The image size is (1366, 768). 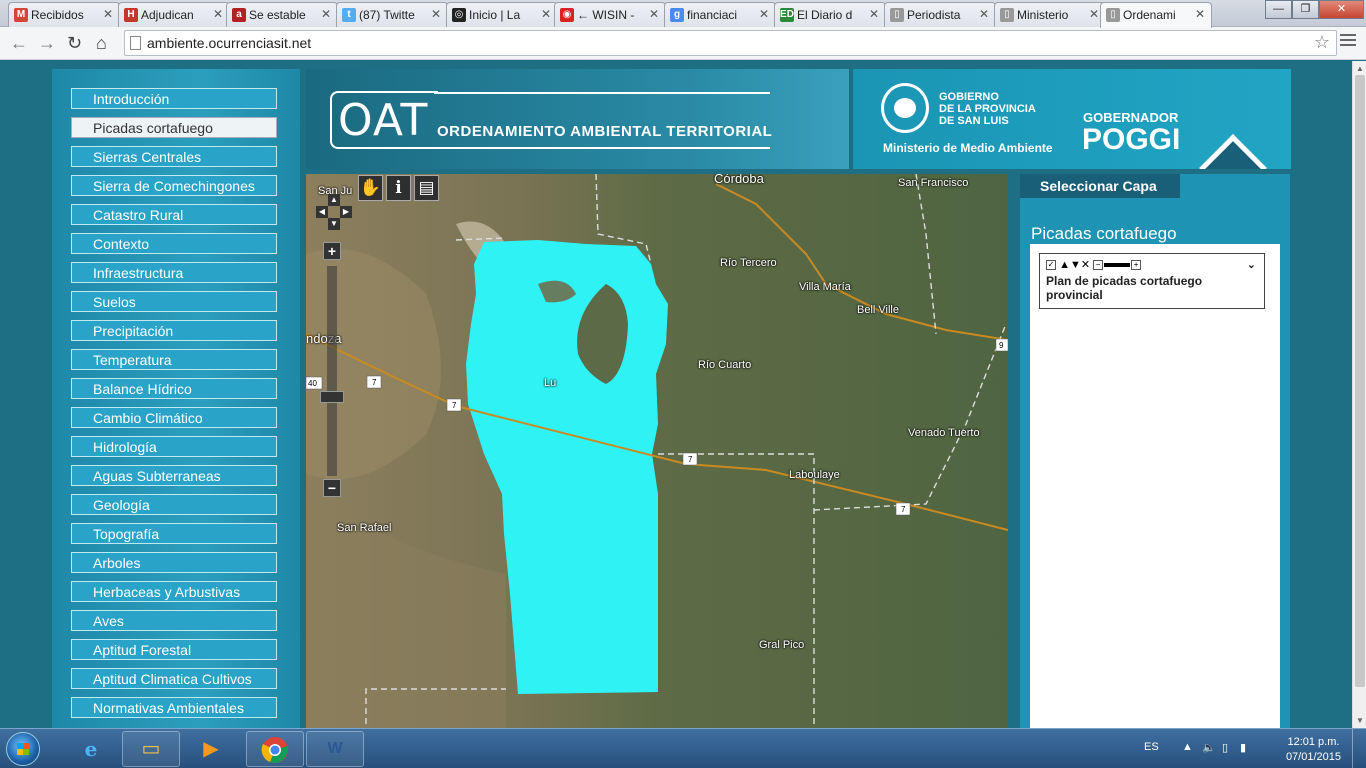 I want to click on sidebar-item: Catastro Rural, so click(x=174, y=214).